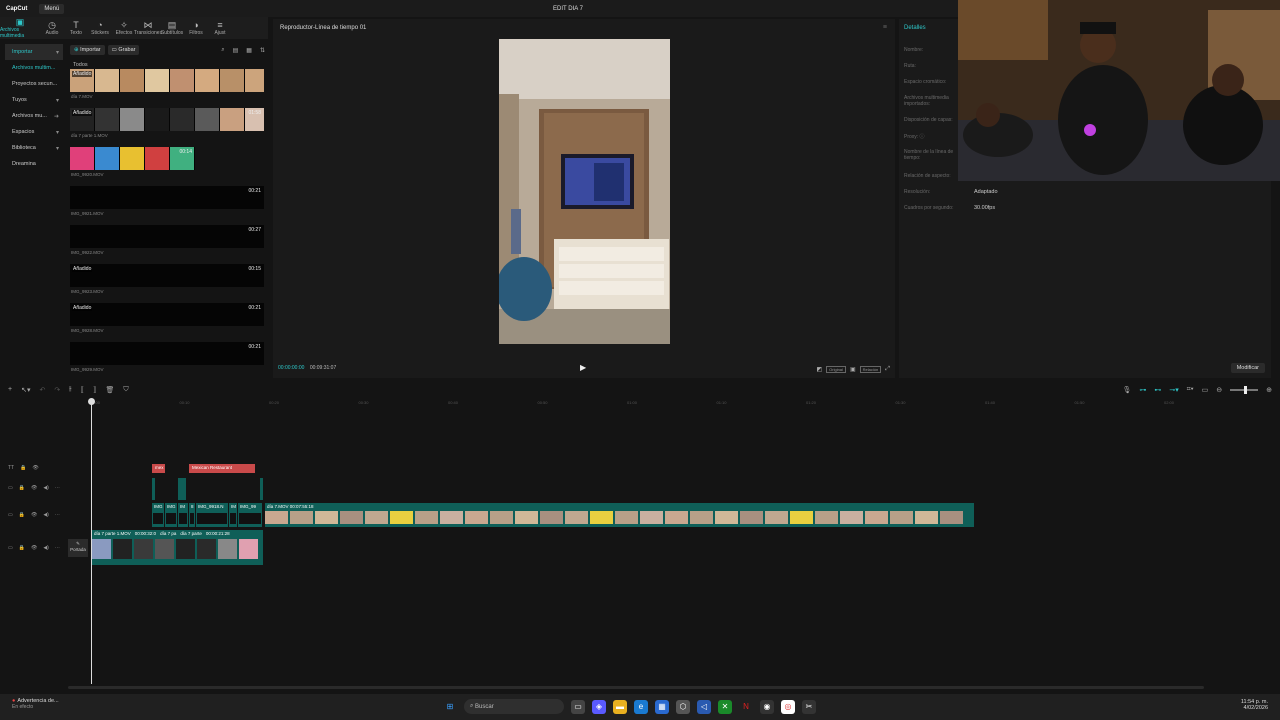 This screenshot has height=720, width=1280. What do you see at coordinates (167, 275) in the screenshot?
I see `media-thumbnail: Añadido 00:15` at bounding box center [167, 275].